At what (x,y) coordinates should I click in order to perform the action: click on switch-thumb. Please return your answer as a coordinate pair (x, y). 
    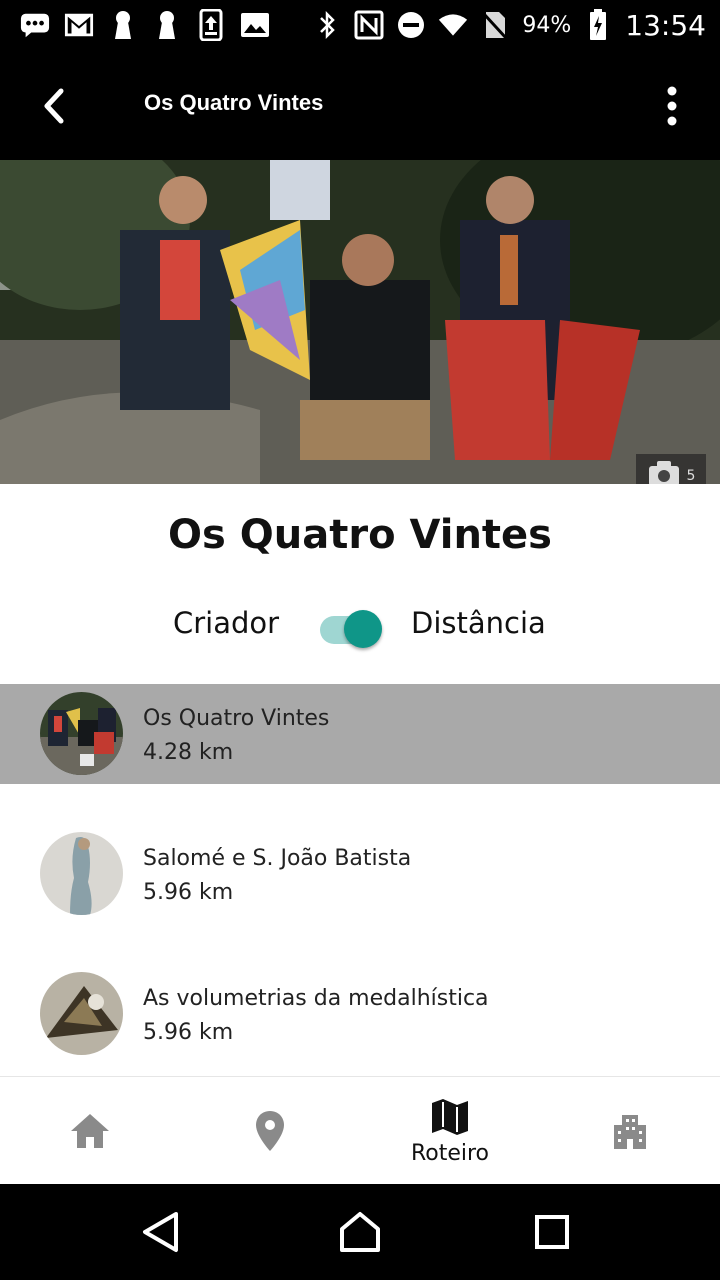
    Looking at the image, I should click on (363, 629).